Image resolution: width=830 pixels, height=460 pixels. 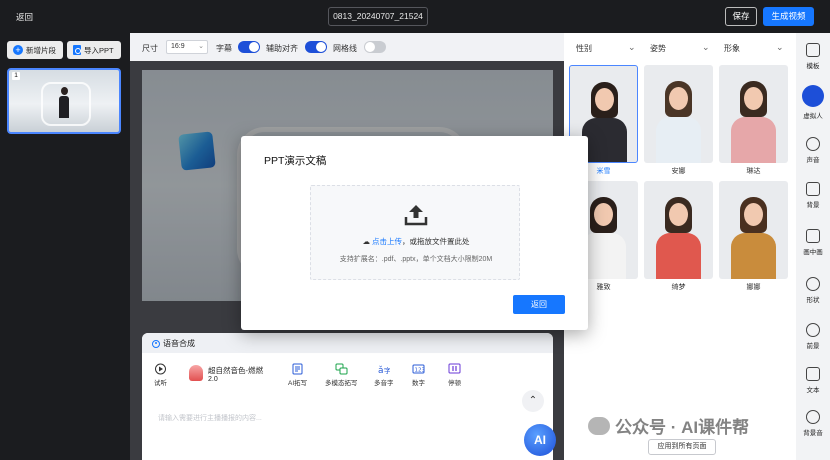 I want to click on project-filename: 0813_20240707_21524, so click(x=378, y=16).